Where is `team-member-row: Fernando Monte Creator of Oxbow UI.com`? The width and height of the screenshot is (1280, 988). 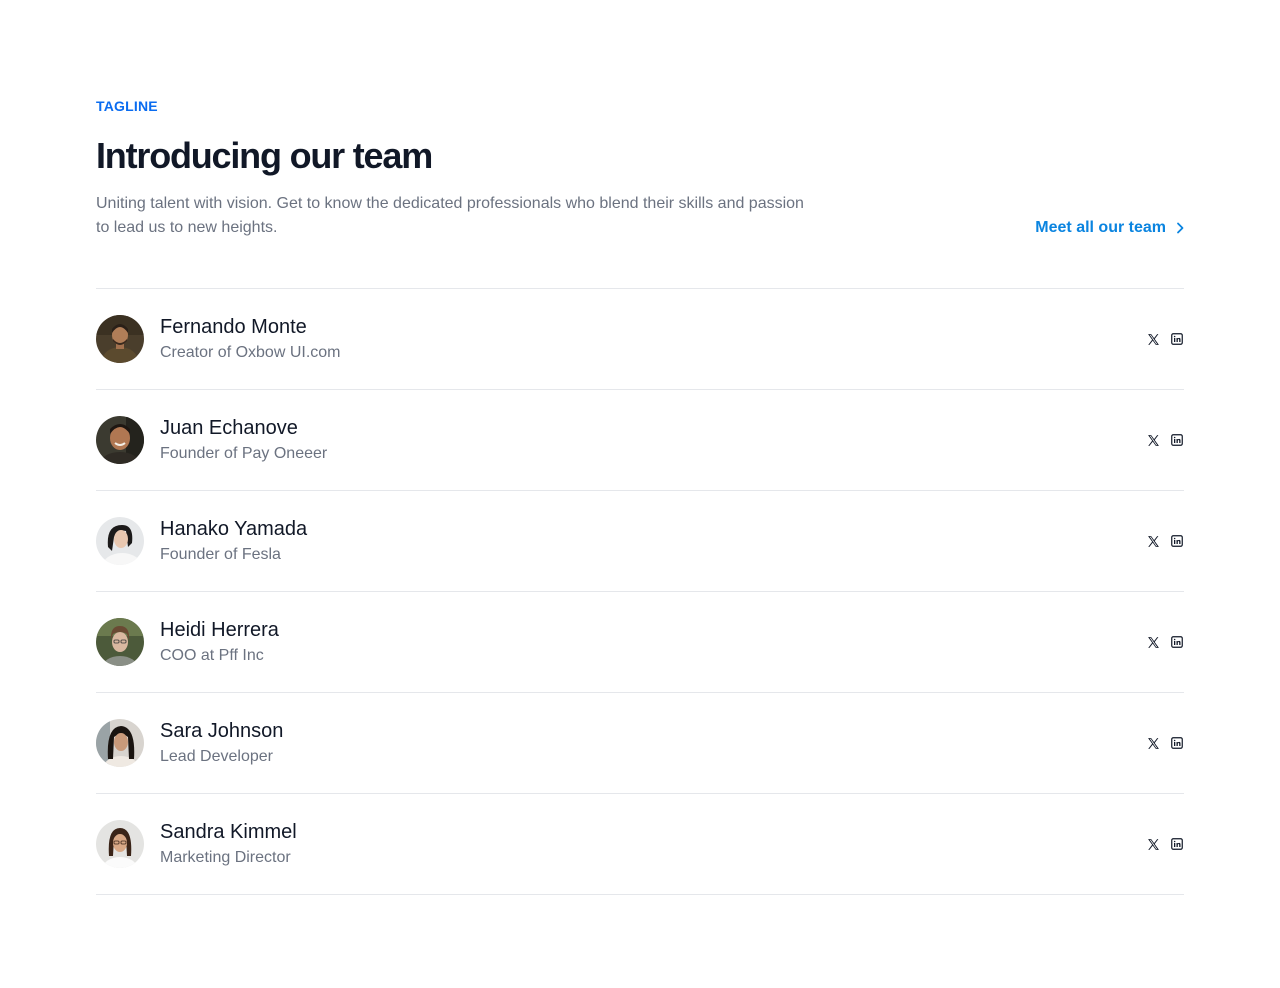 team-member-row: Fernando Monte Creator of Oxbow UI.com is located at coordinates (640, 339).